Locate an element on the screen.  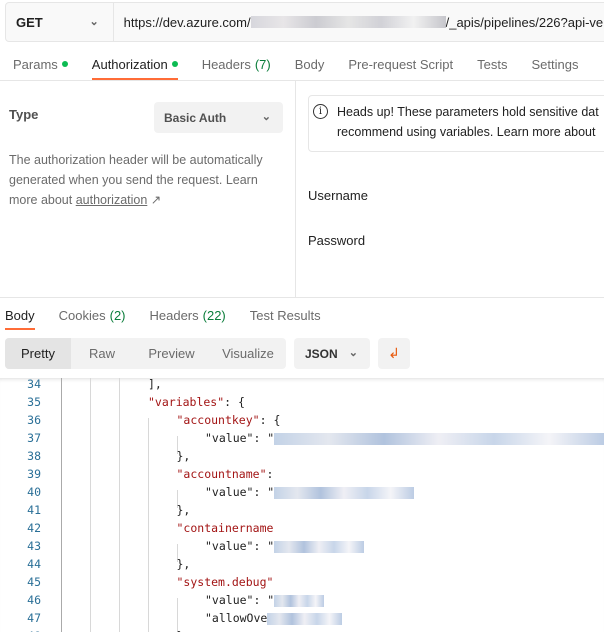
tab-label: Params is located at coordinates (35, 64).